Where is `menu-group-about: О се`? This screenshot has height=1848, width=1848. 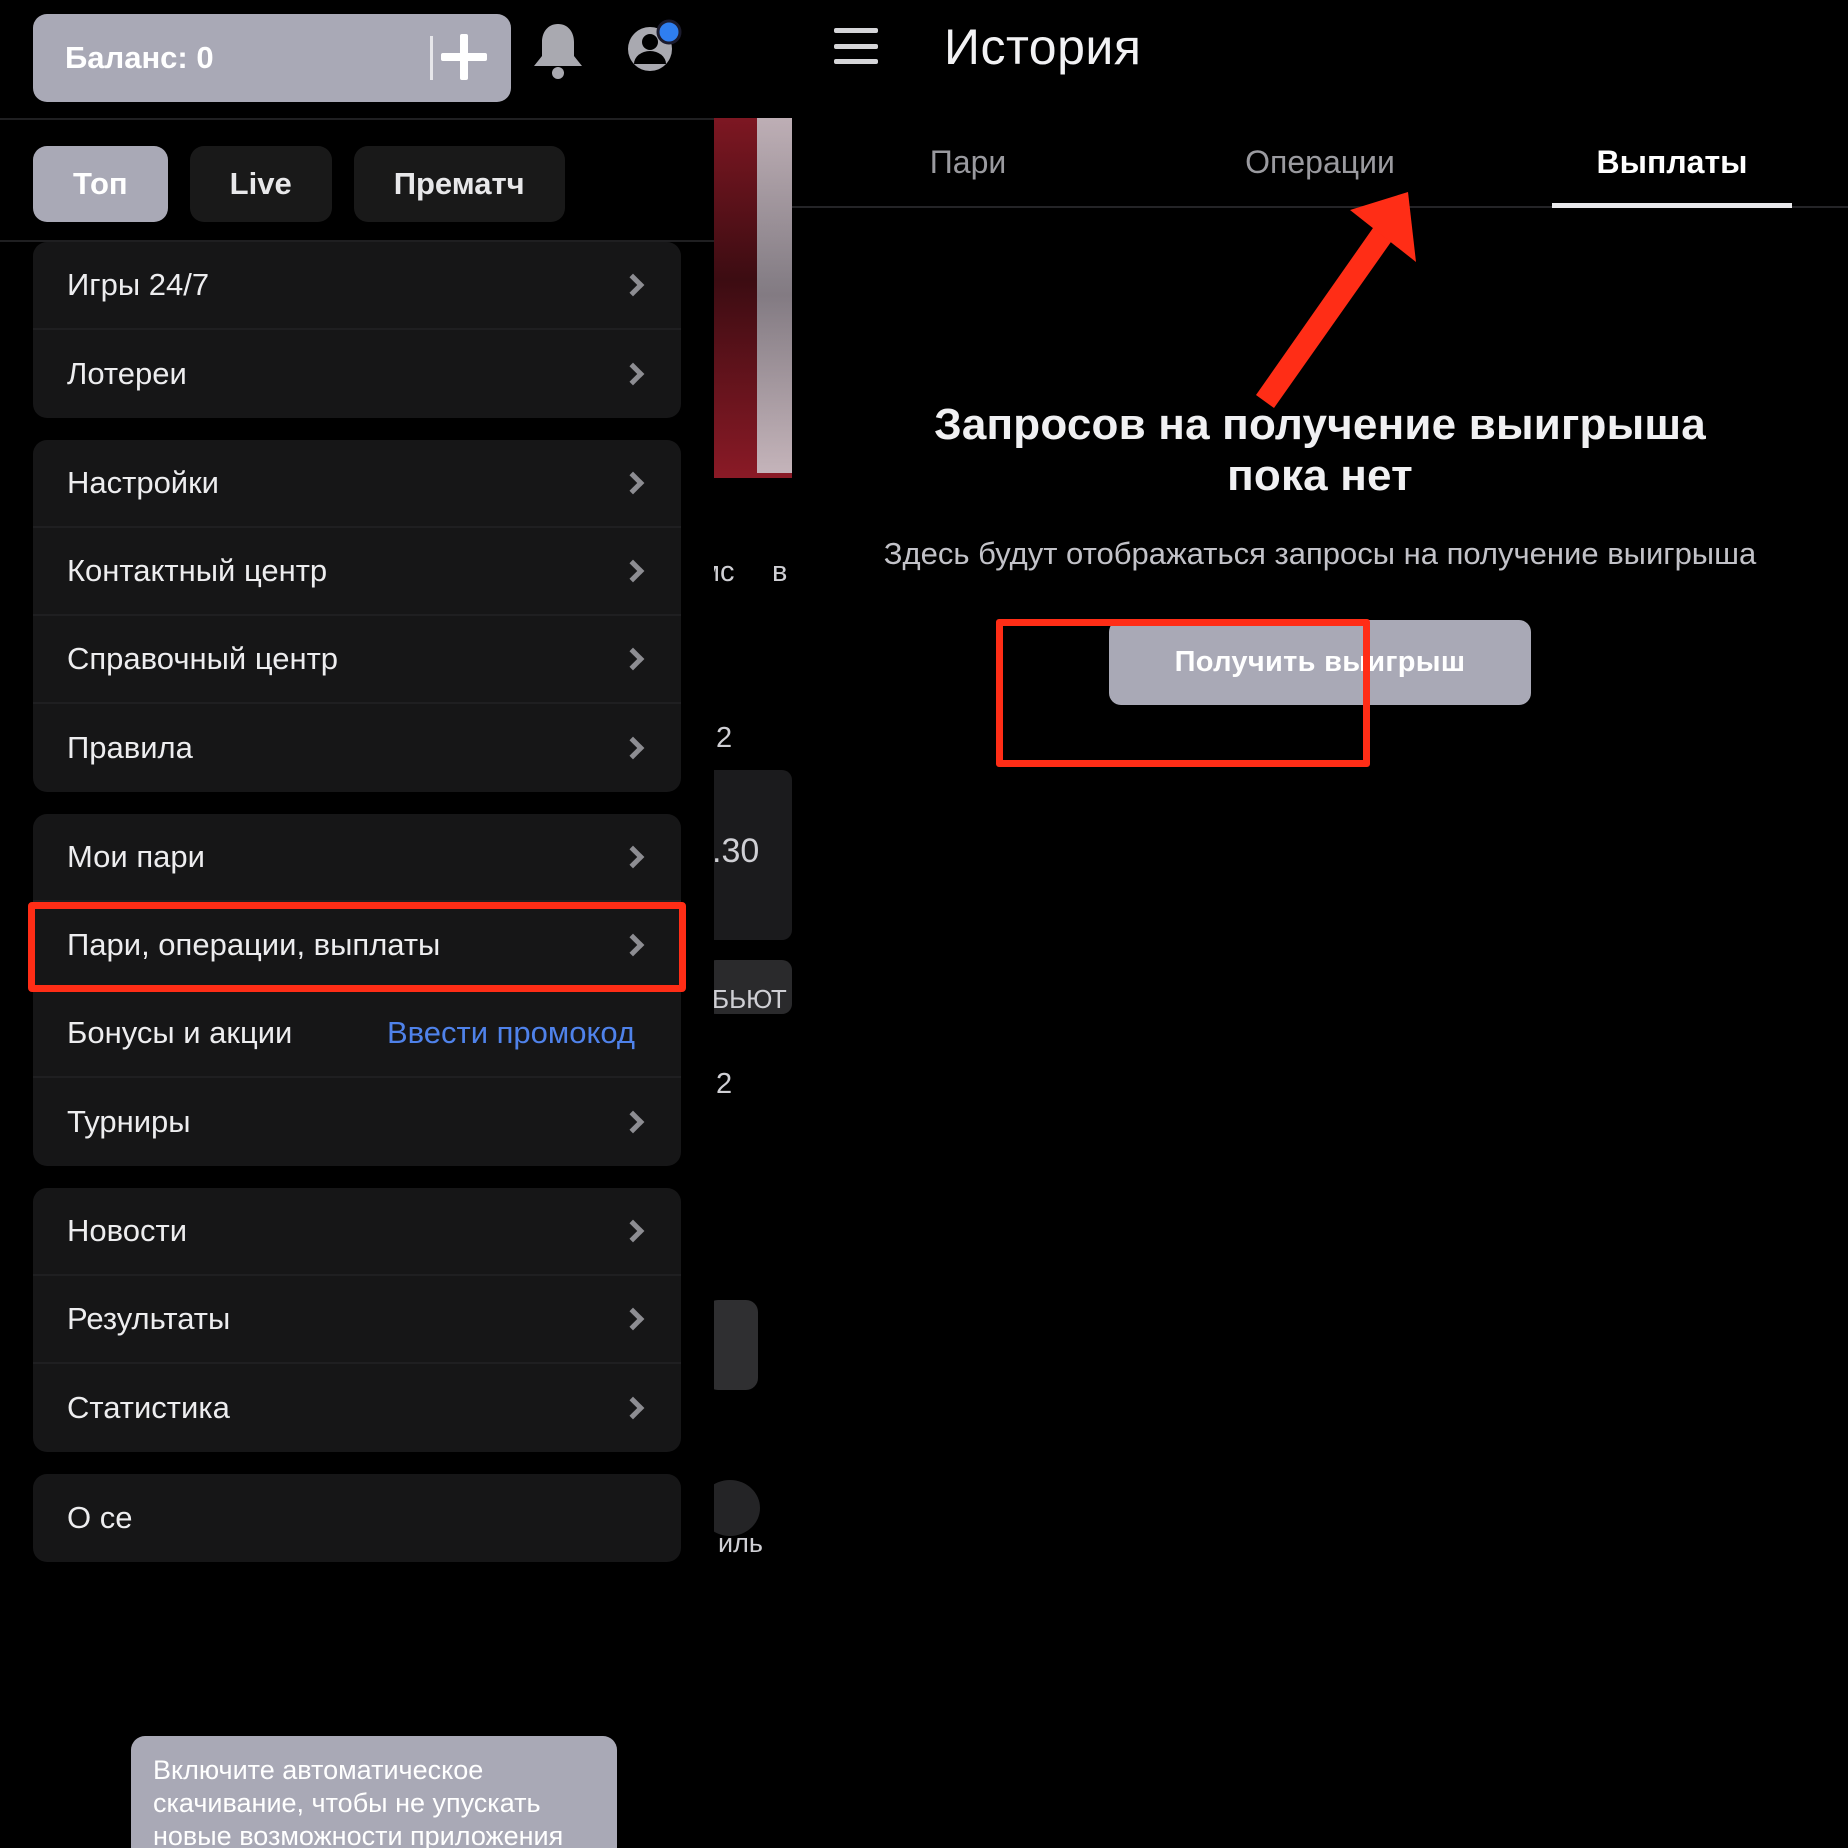 menu-group-about: О се is located at coordinates (357, 1518).